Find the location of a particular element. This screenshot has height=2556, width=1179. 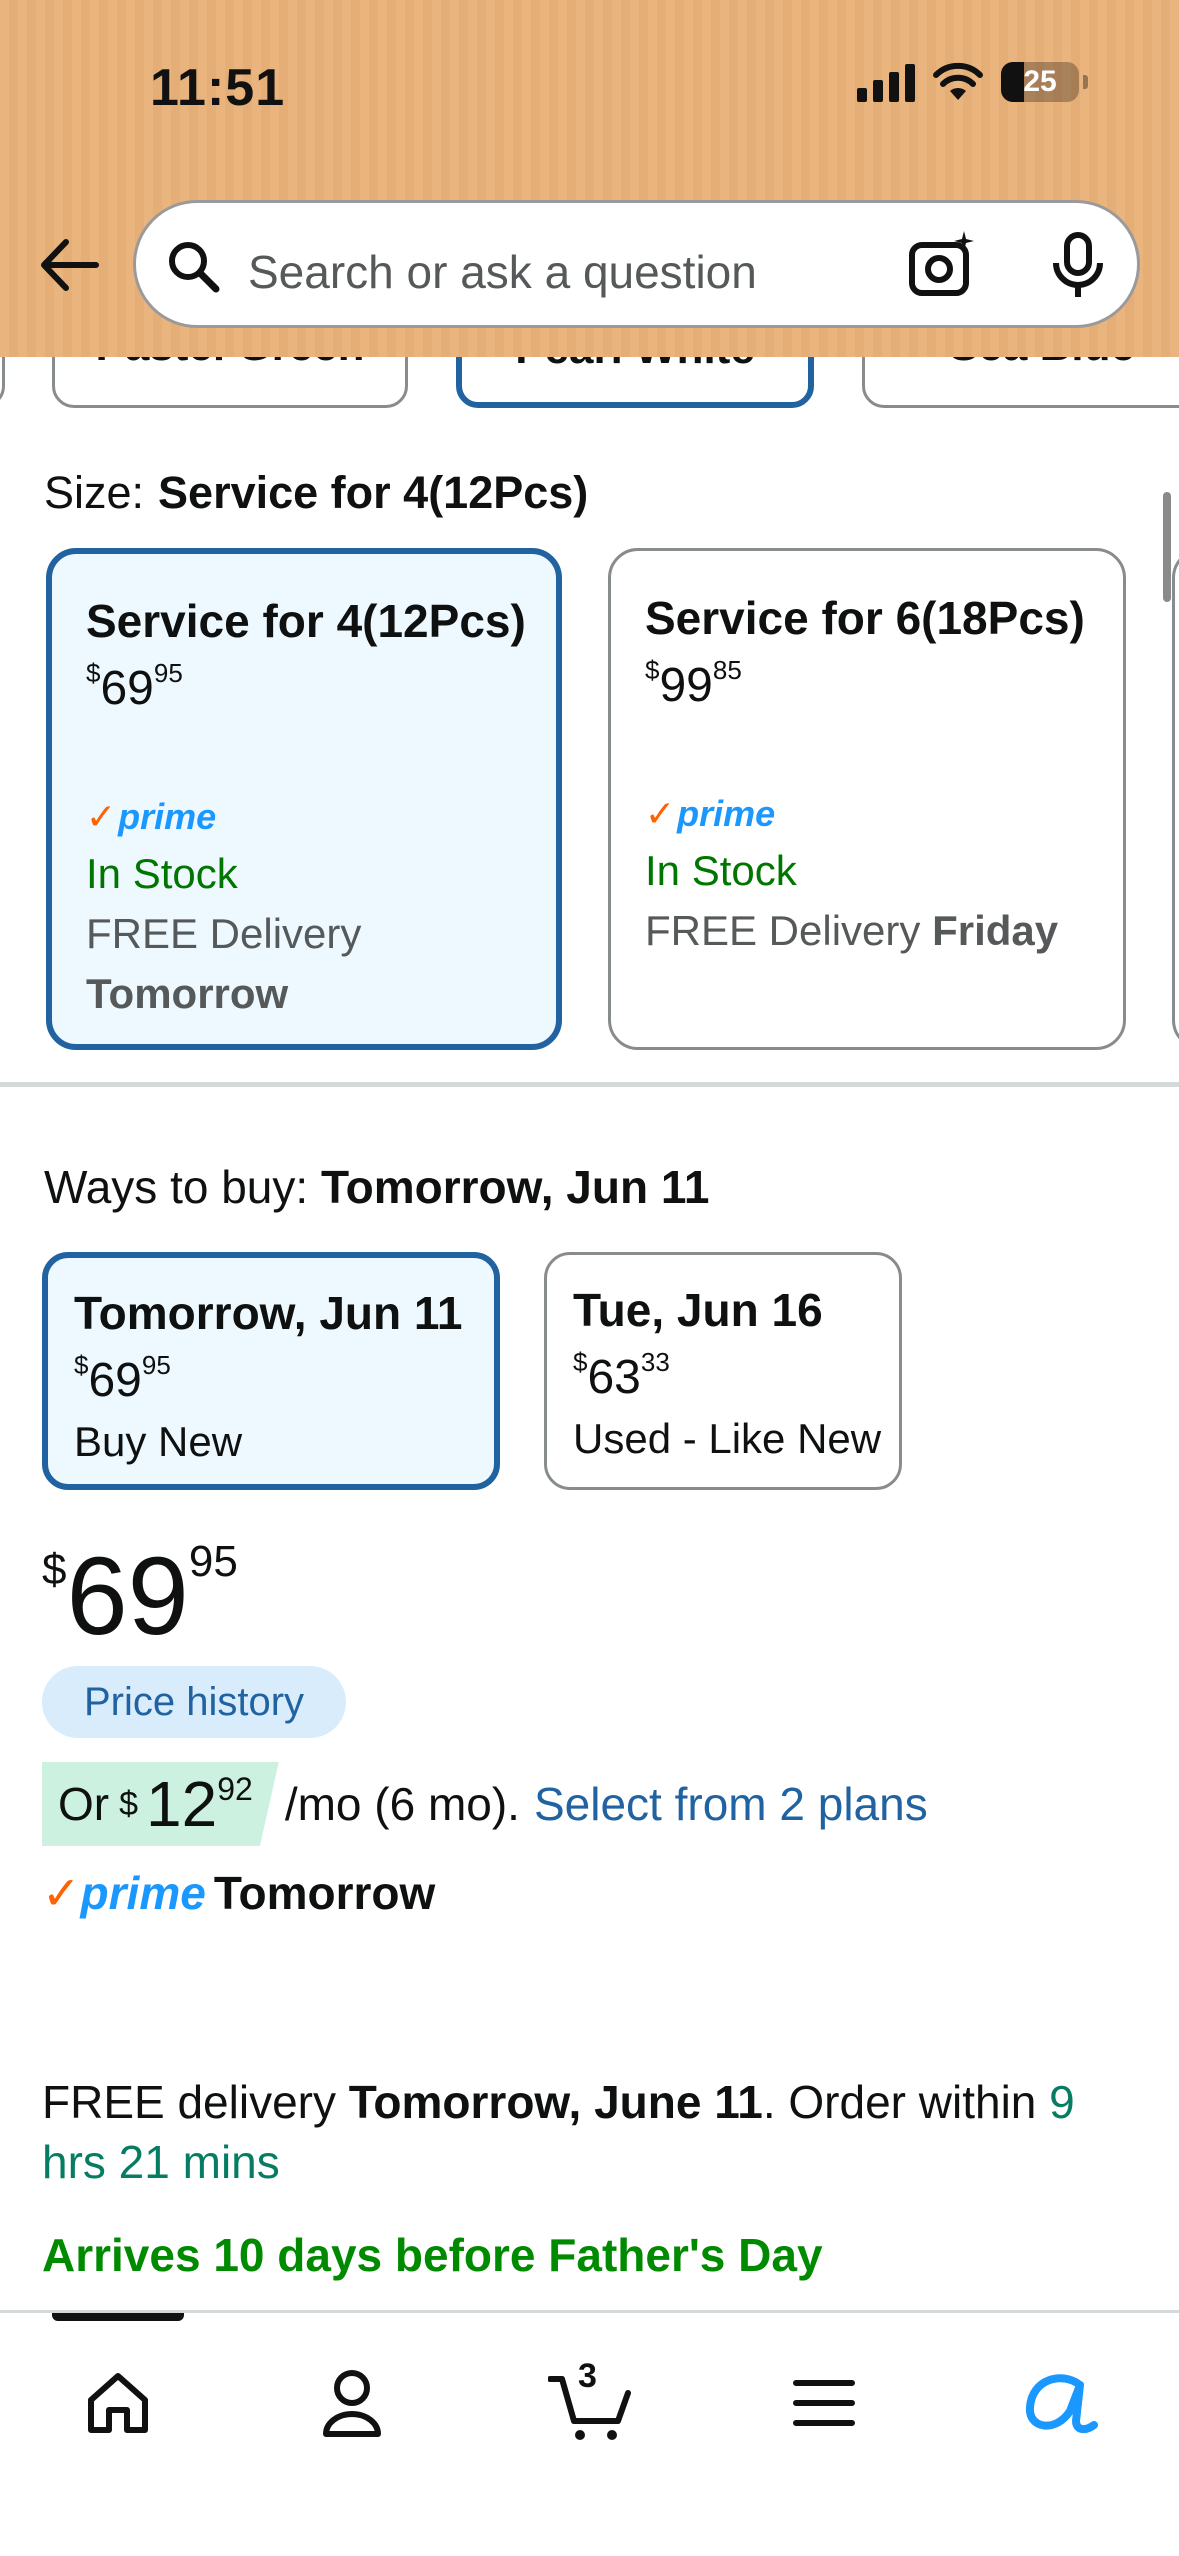

prime-delivery-day: Tomorrow is located at coordinates (324, 1893).